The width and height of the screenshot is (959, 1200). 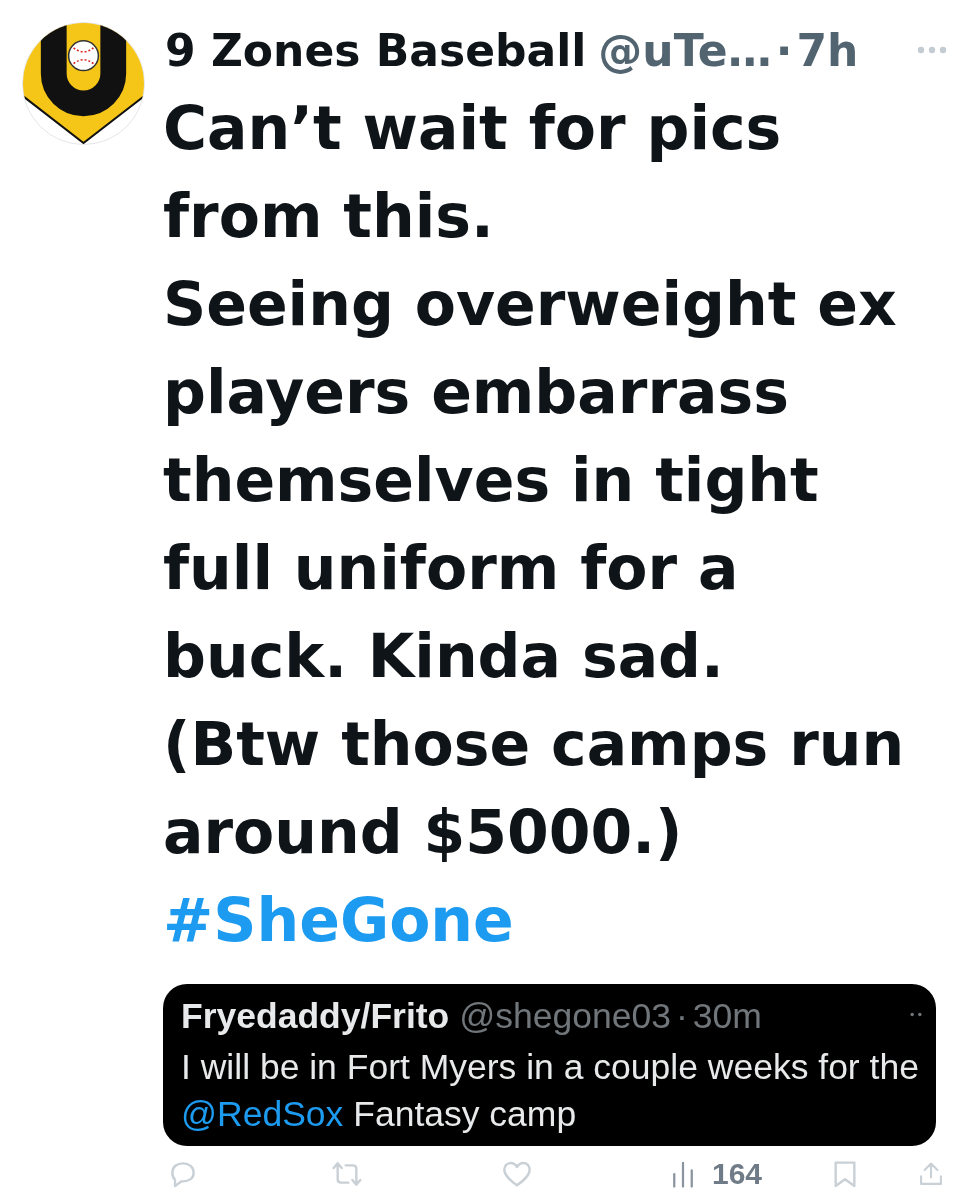 I want to click on mention-link: @RedSox, so click(x=262, y=1114).